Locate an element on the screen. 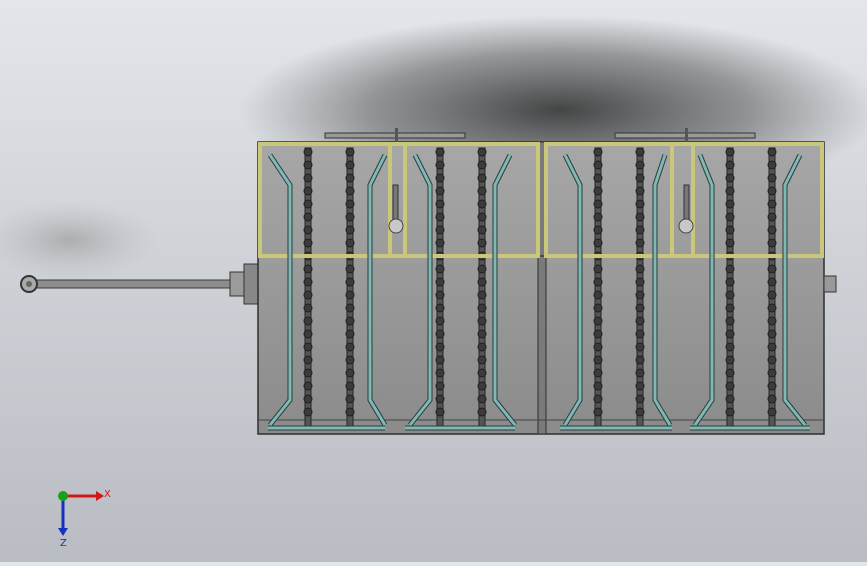 This screenshot has height=566, width=867. ground-shadow-left is located at coordinates (80, 240).